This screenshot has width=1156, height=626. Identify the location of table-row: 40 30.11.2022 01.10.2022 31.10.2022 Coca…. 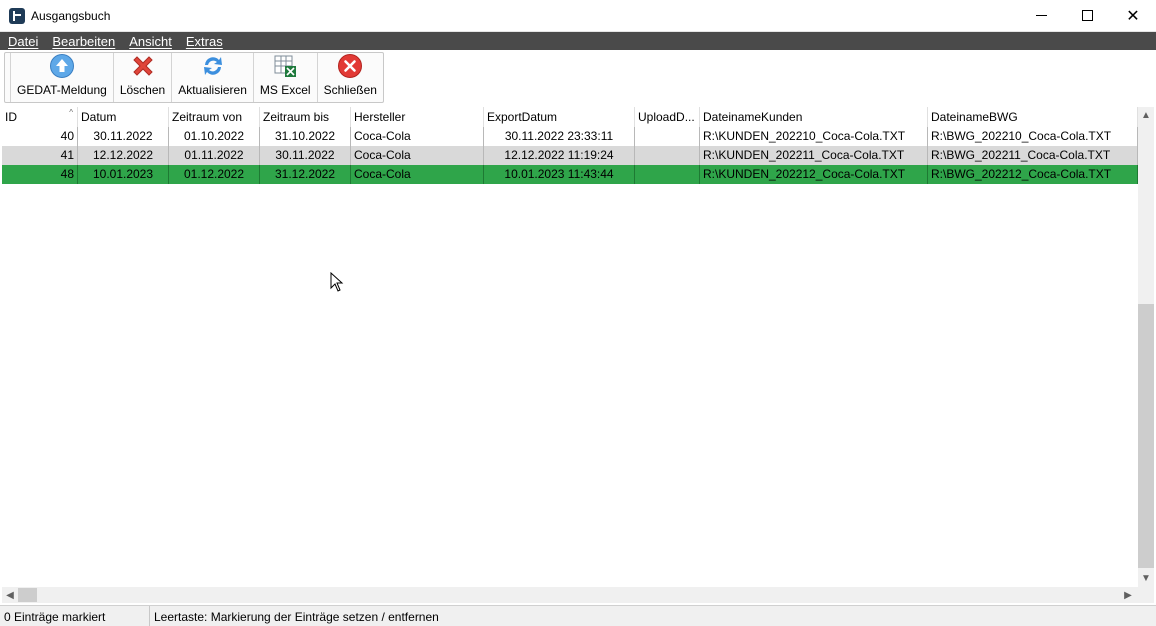
(570, 136).